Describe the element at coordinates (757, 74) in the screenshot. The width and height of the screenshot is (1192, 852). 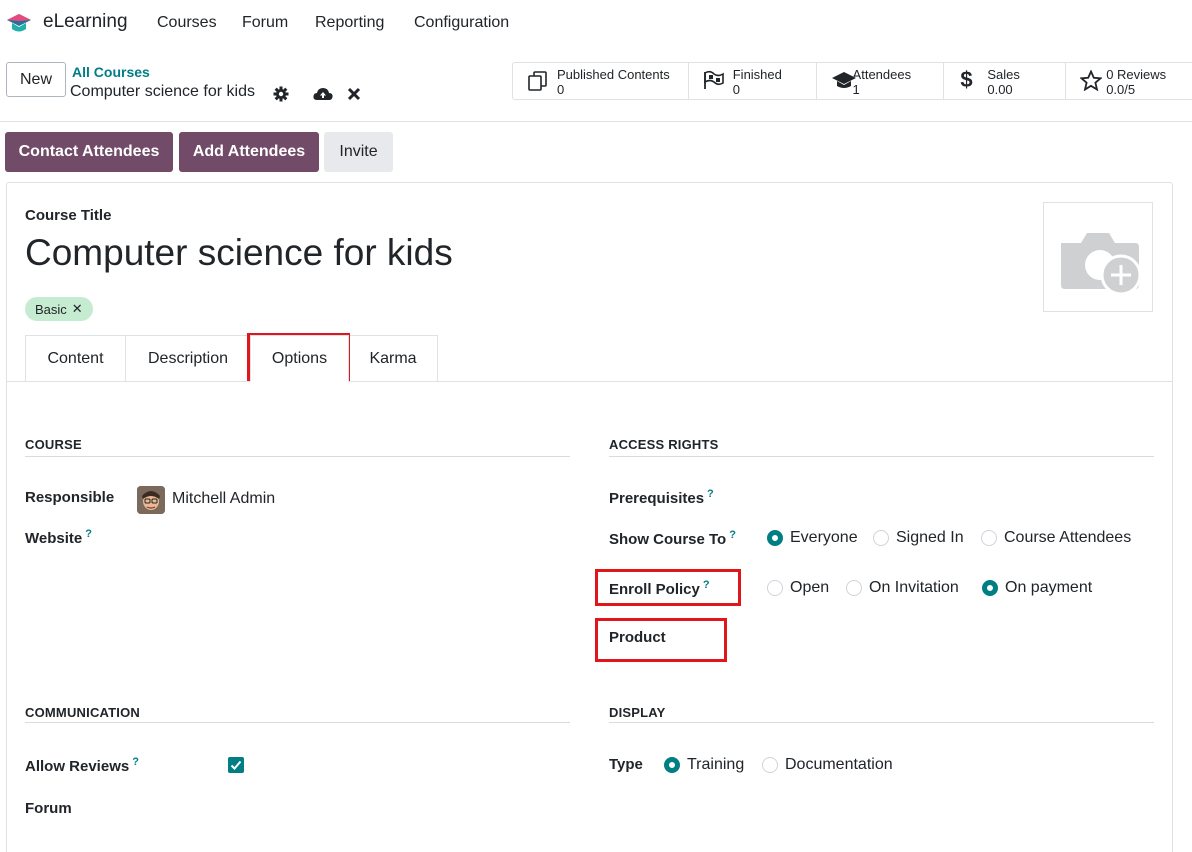
I see `stat-label: Finished` at that location.